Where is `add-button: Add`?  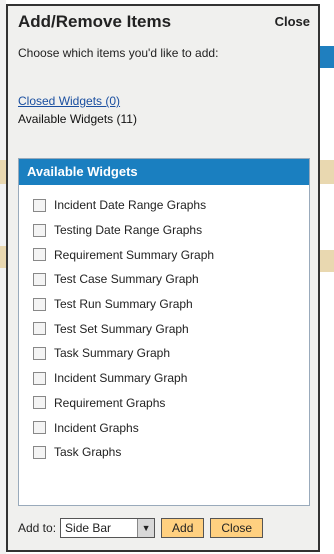
add-button: Add is located at coordinates (183, 528).